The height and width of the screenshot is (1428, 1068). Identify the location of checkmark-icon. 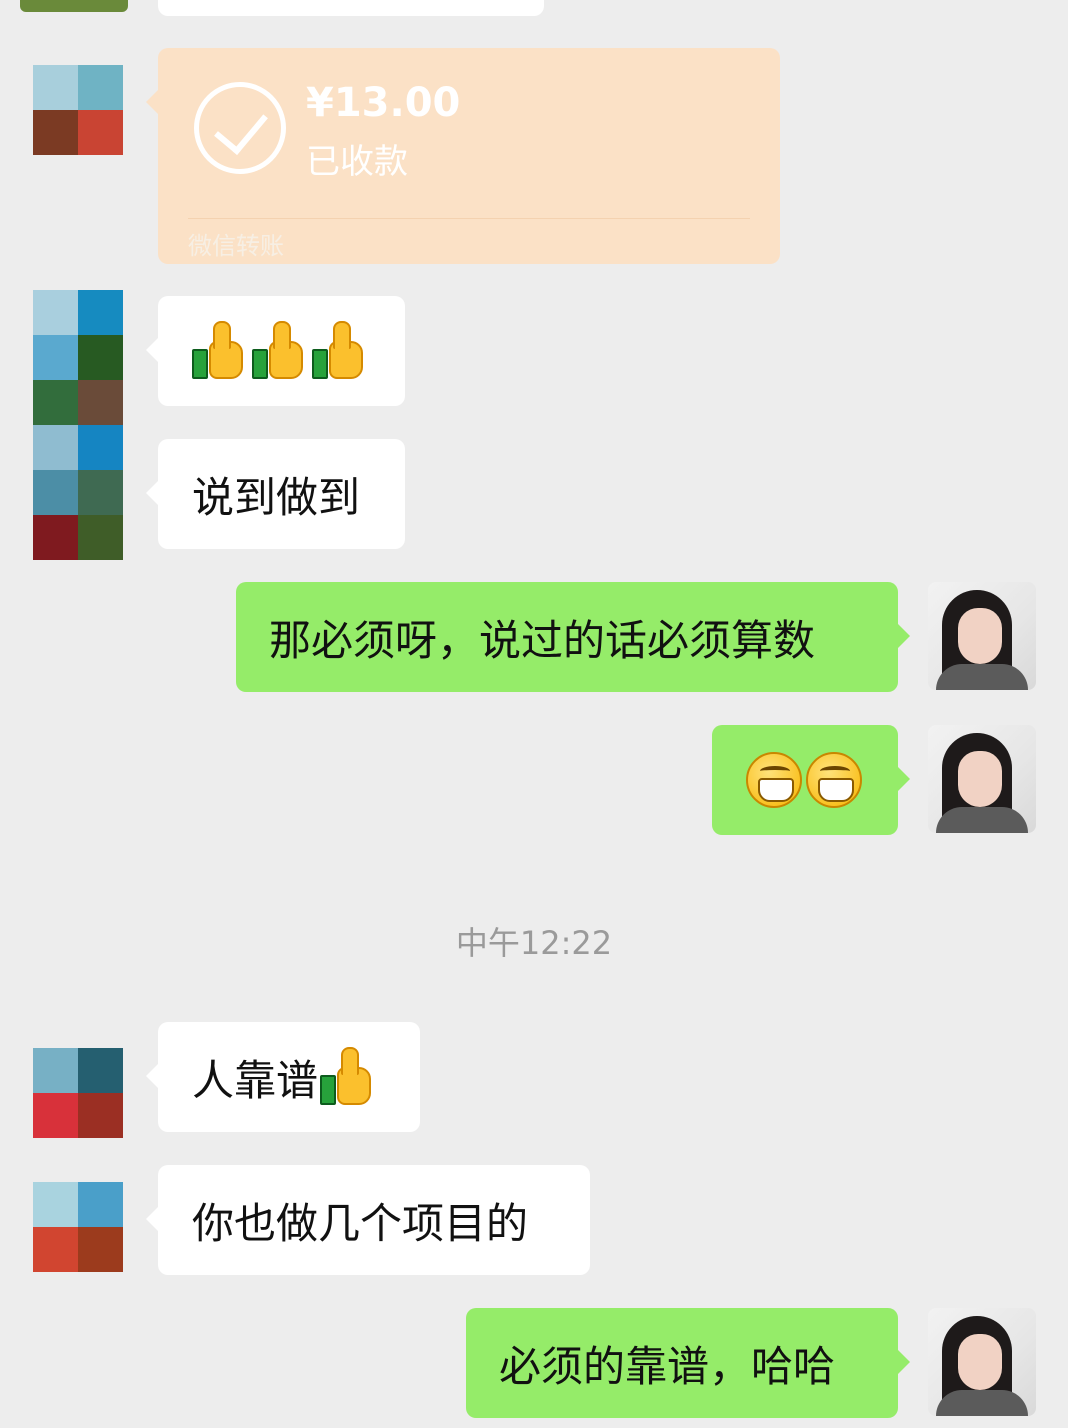
(240, 128).